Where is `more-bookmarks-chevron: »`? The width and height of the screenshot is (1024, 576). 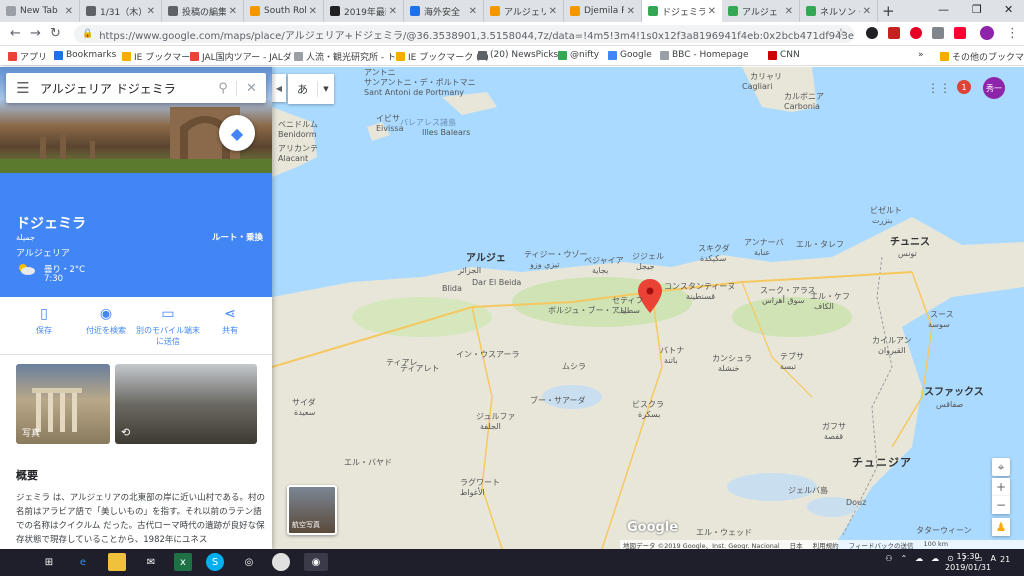
more-bookmarks-chevron: » is located at coordinates (921, 55).